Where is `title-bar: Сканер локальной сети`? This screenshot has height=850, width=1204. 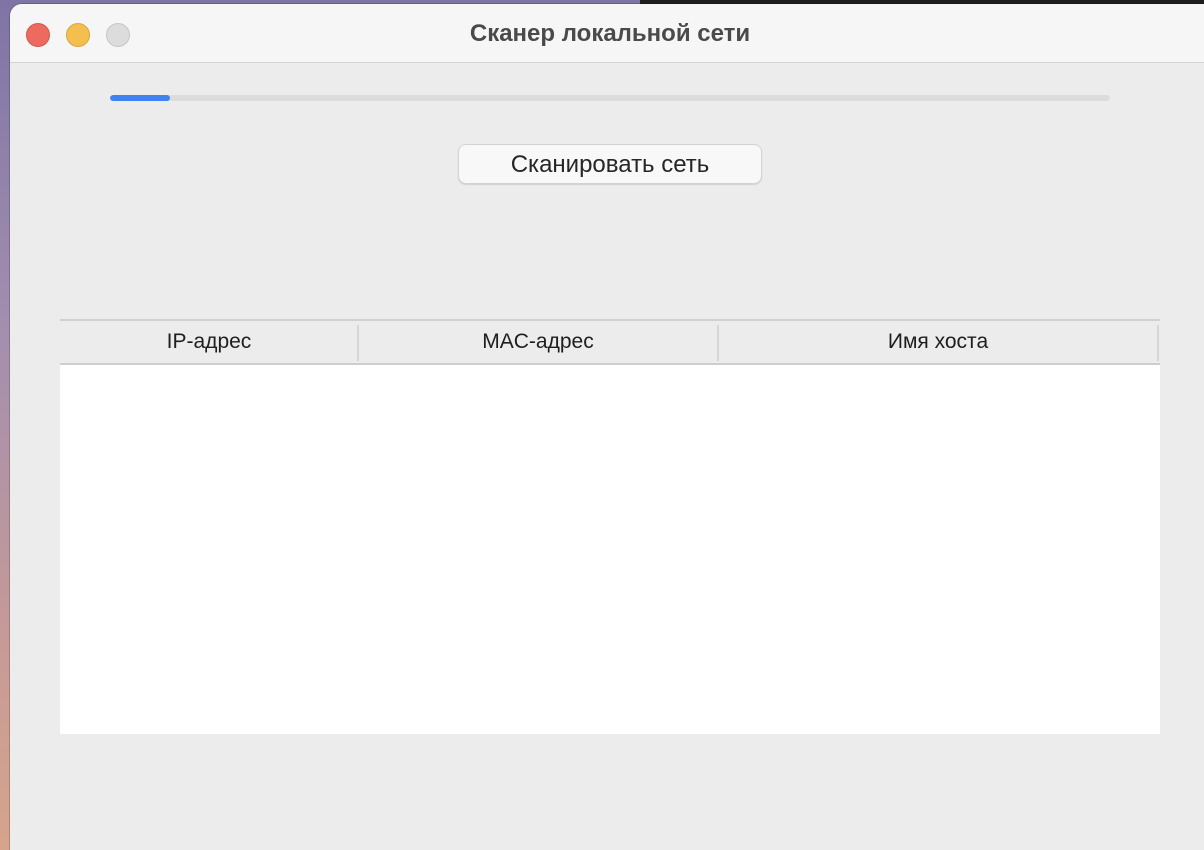
title-bar: Сканер локальной сети is located at coordinates (607, 33).